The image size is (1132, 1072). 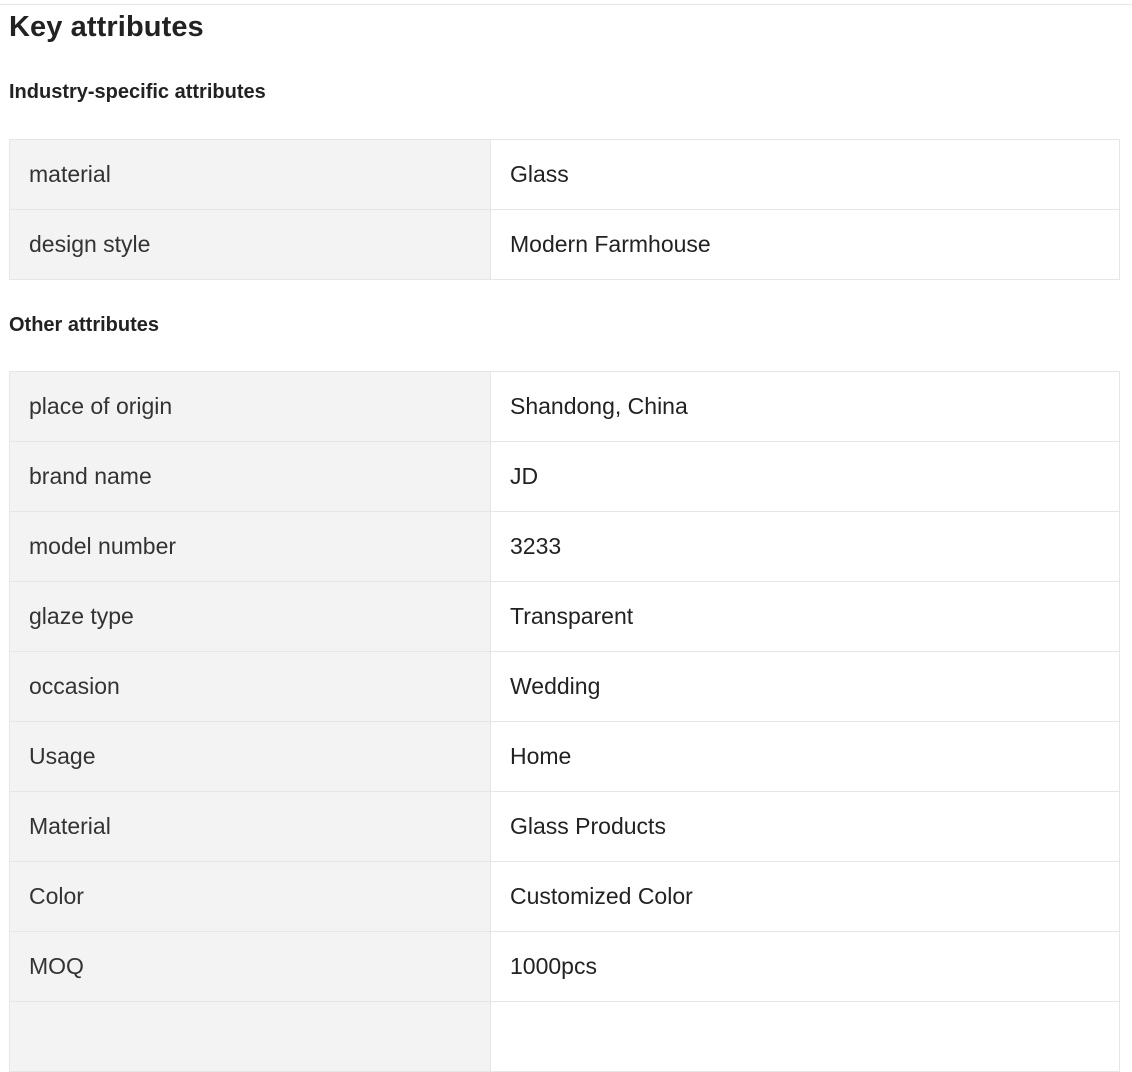 I want to click on table-row: Material Glass Products, so click(x=564, y=826).